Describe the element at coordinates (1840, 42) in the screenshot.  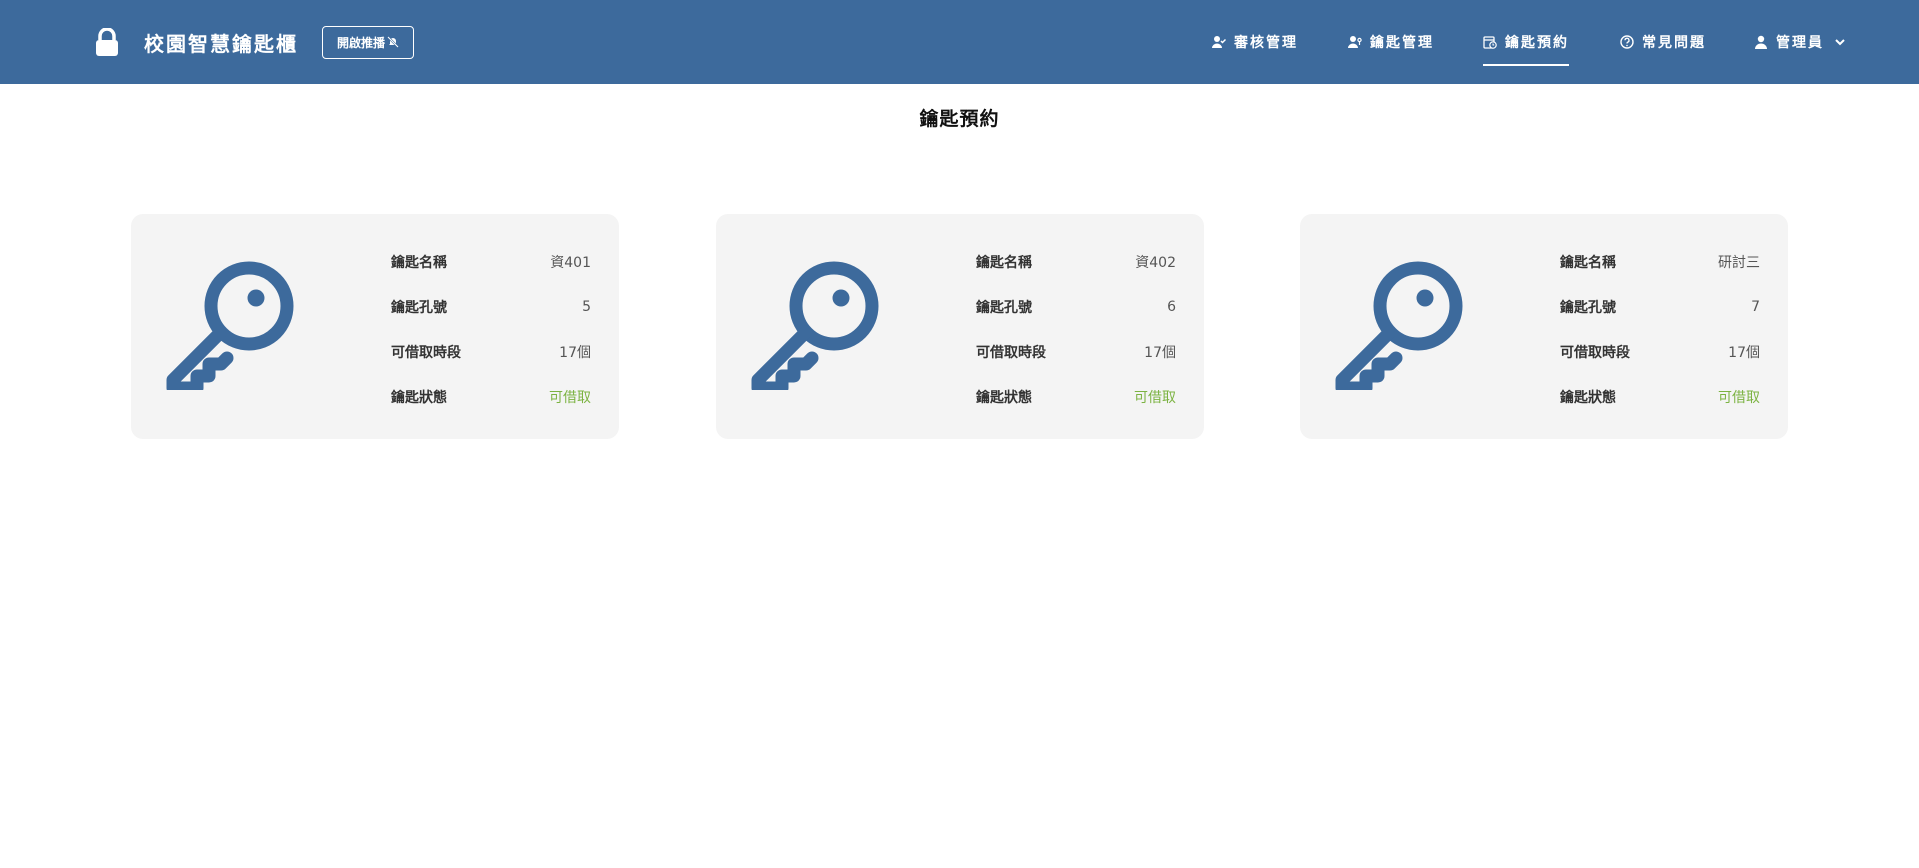
I see `chevron-down-icon` at that location.